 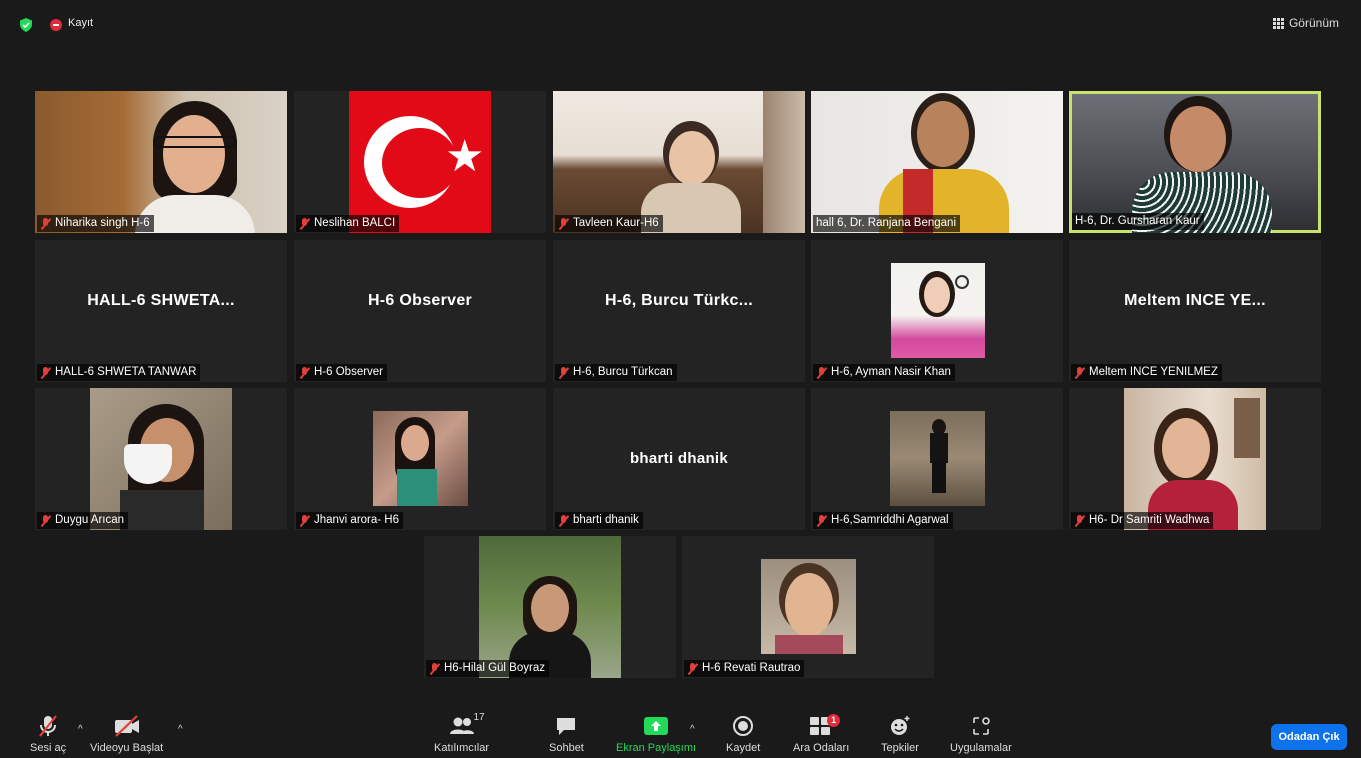 I want to click on reactions-button: Tepkiler, so click(x=900, y=734).